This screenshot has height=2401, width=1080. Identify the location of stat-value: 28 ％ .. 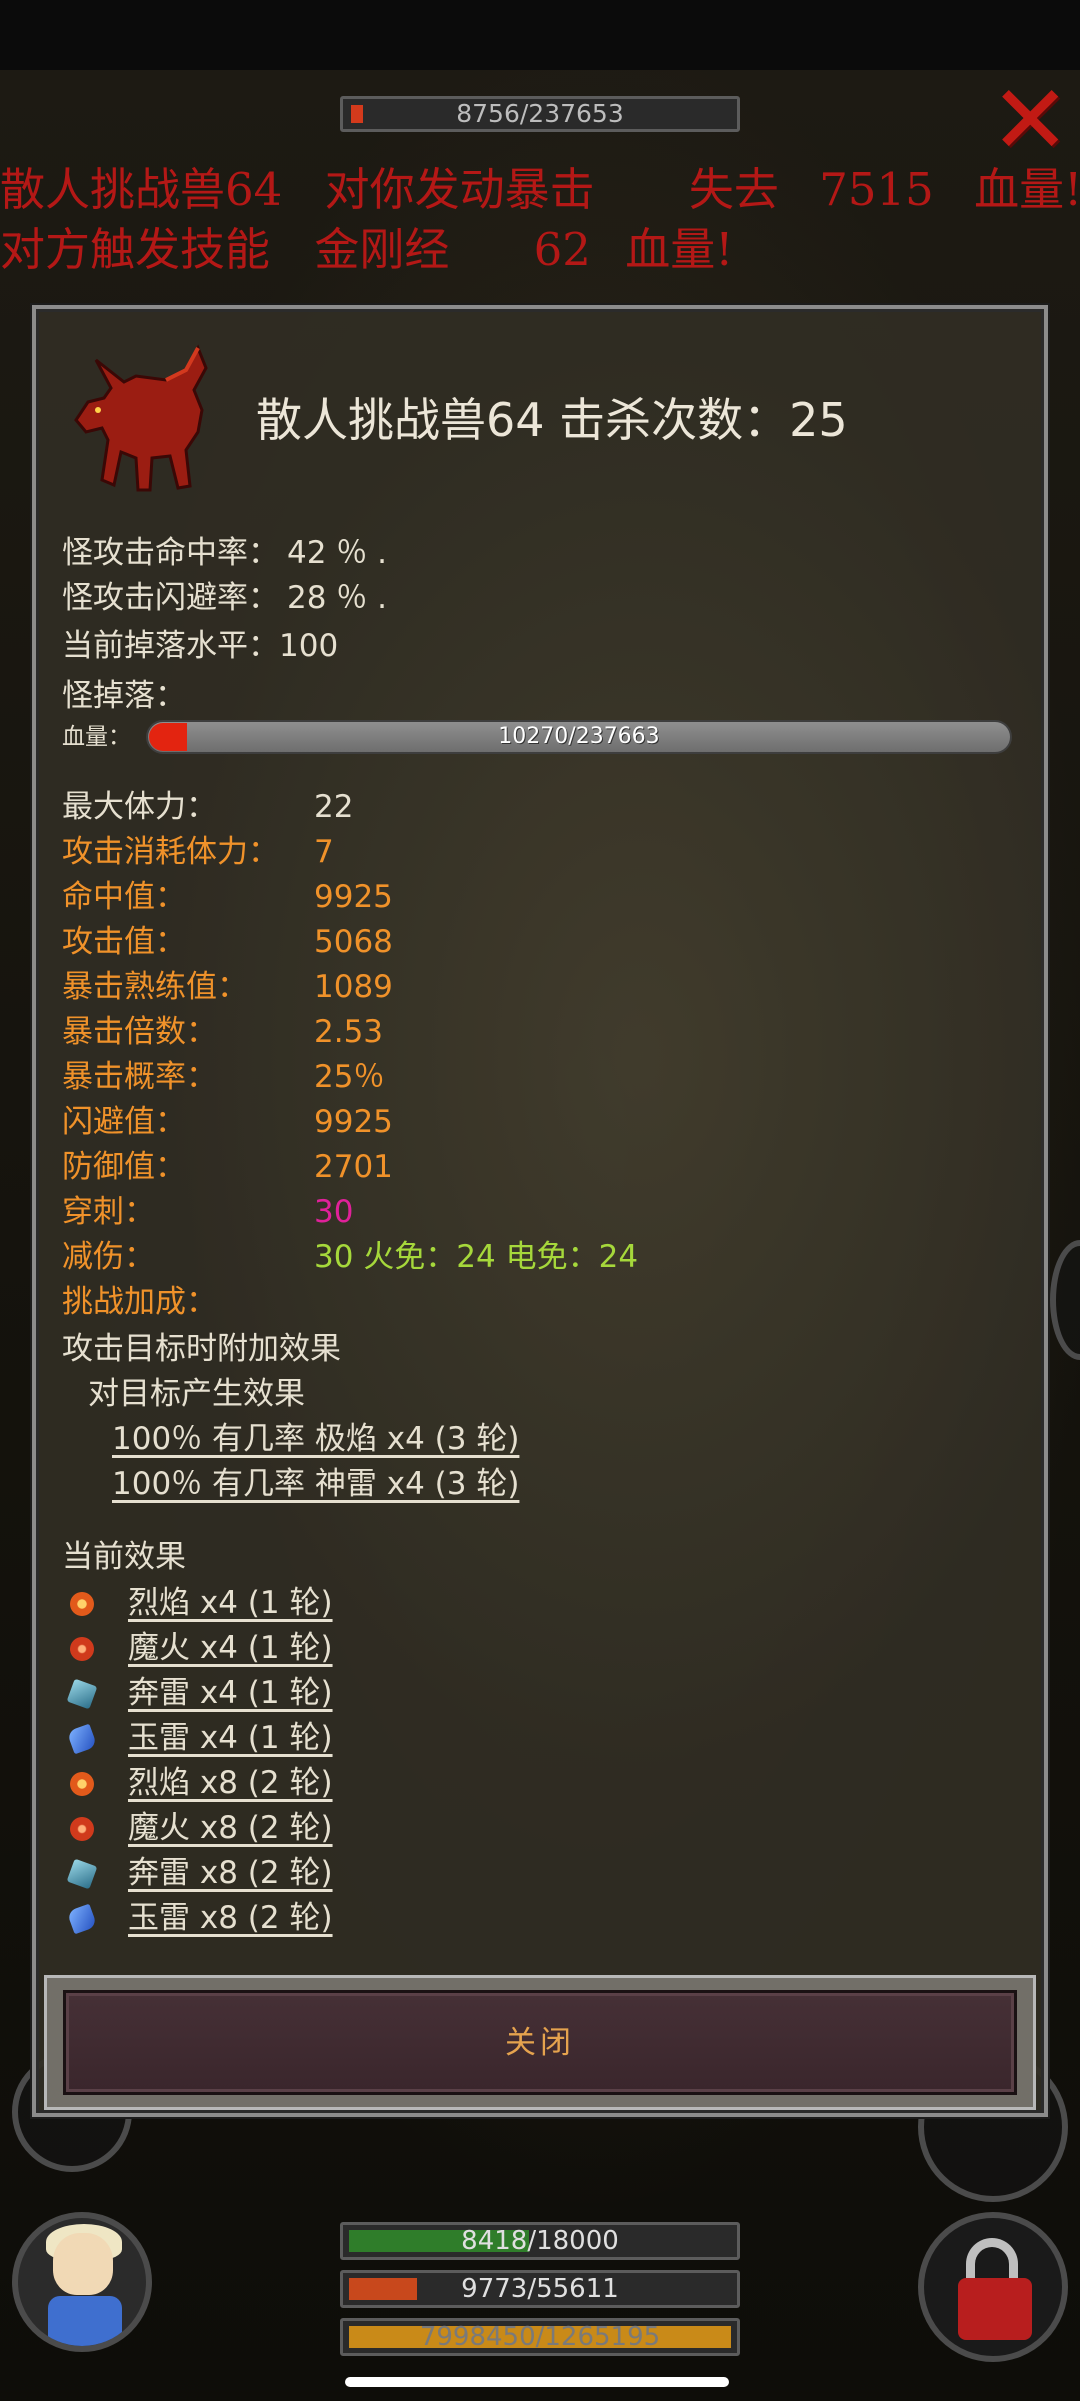
(337, 598).